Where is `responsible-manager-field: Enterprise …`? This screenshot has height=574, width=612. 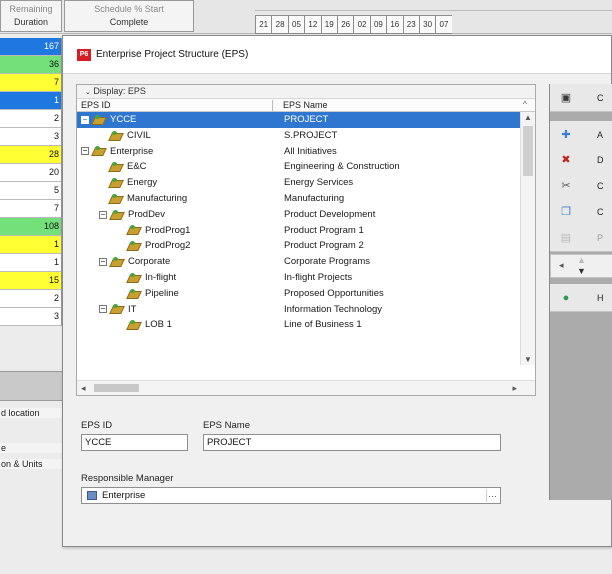 responsible-manager-field: Enterprise … is located at coordinates (291, 495).